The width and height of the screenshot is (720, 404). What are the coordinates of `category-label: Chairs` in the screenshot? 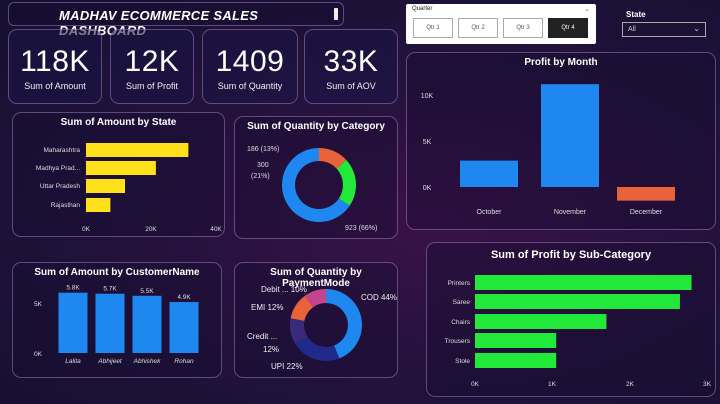 It's located at (461, 322).